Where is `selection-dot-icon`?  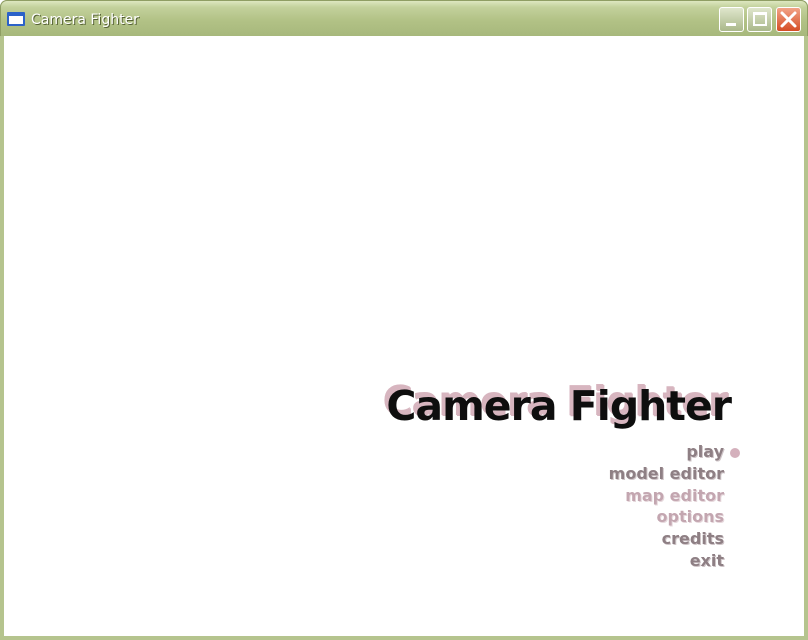
selection-dot-icon is located at coordinates (735, 453).